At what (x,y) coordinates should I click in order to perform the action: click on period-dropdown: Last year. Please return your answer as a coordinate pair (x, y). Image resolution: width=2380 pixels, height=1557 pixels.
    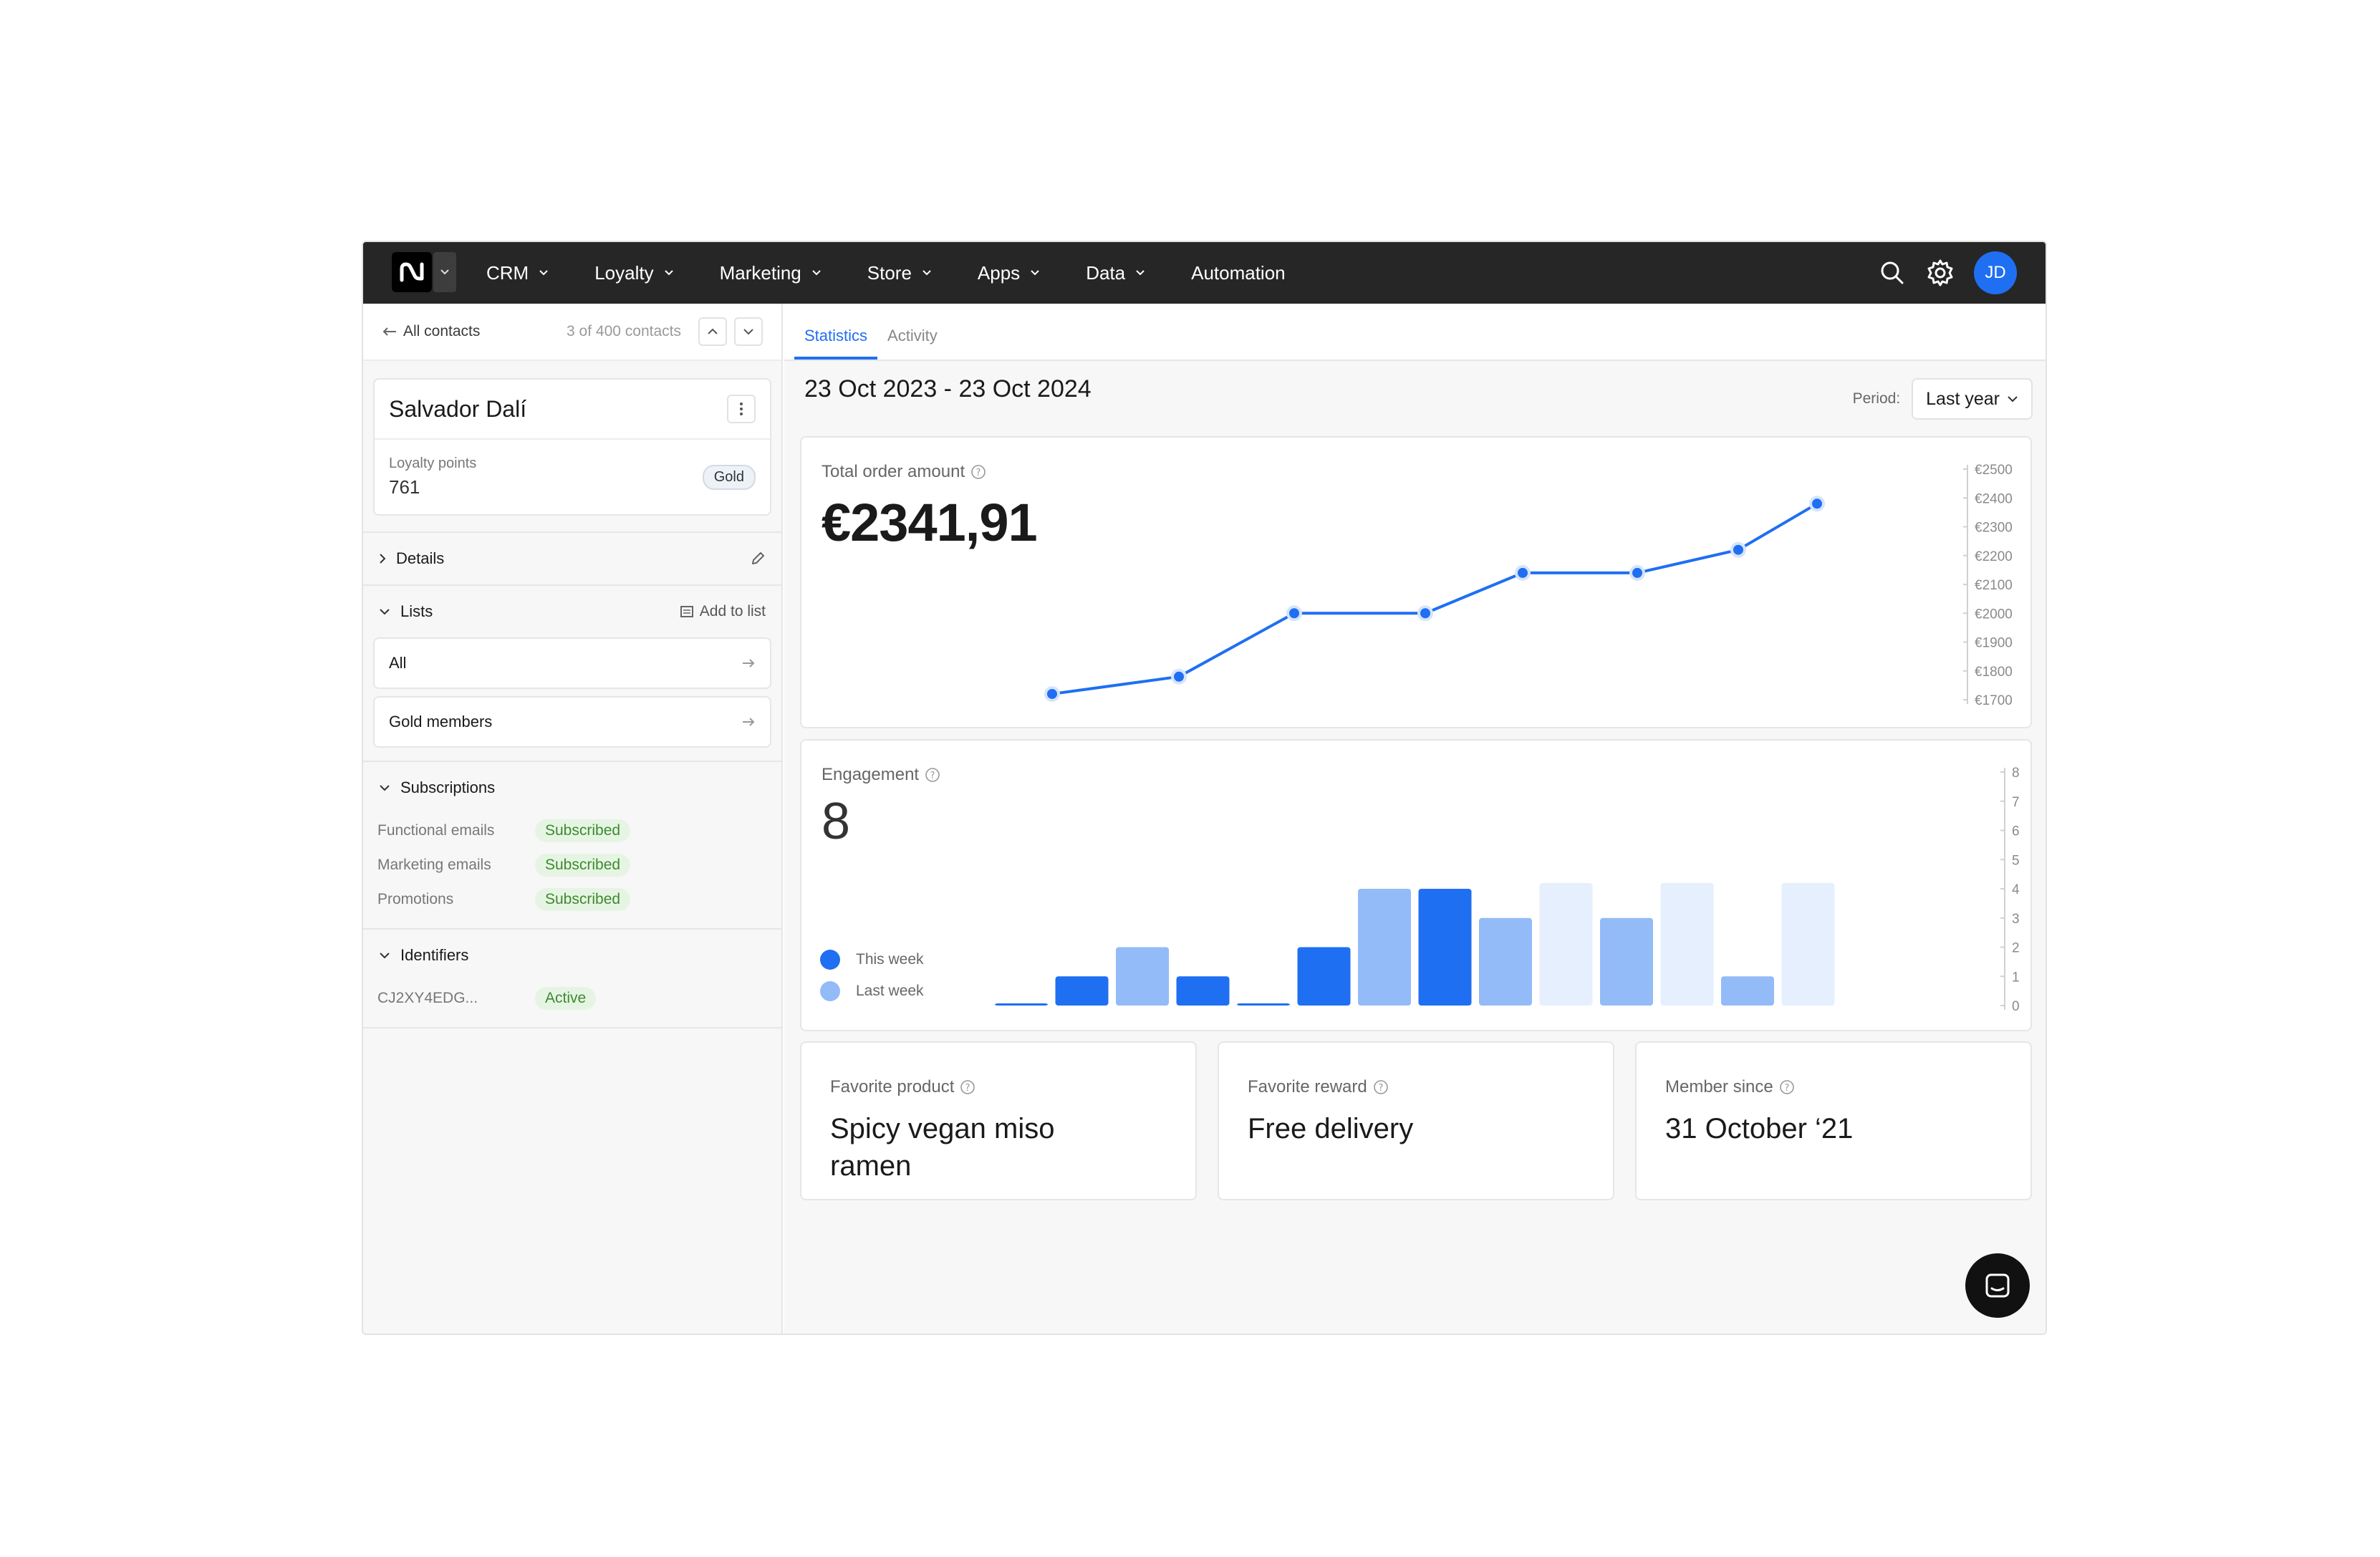
    Looking at the image, I should click on (1972, 399).